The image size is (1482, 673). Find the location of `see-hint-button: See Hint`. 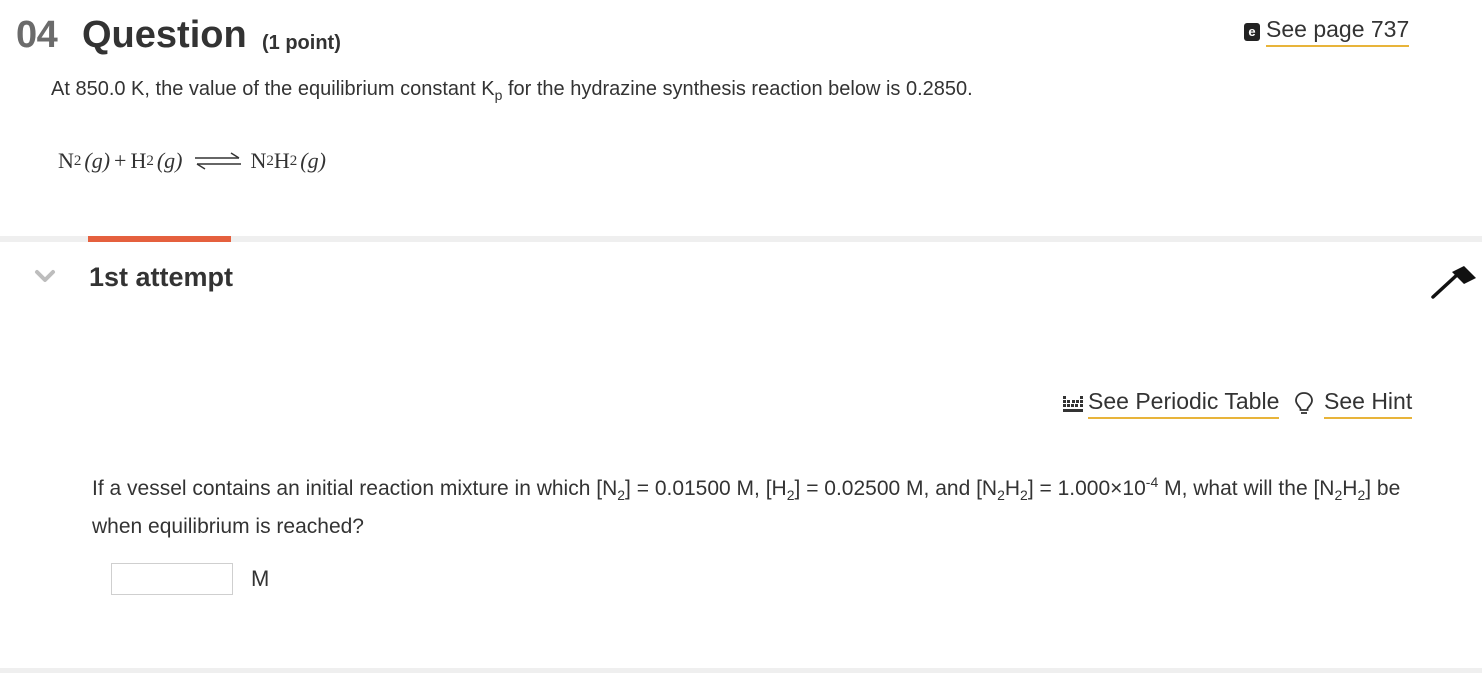

see-hint-button: See Hint is located at coordinates (1353, 403).